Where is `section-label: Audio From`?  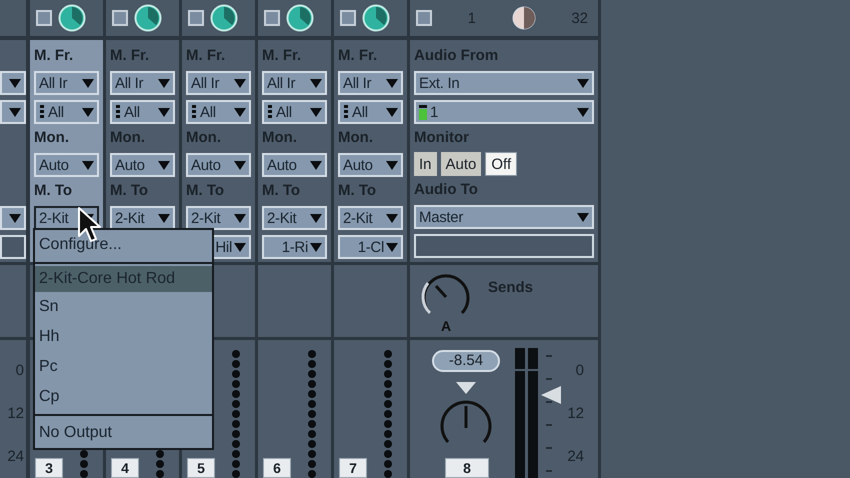 section-label: Audio From is located at coordinates (457, 56).